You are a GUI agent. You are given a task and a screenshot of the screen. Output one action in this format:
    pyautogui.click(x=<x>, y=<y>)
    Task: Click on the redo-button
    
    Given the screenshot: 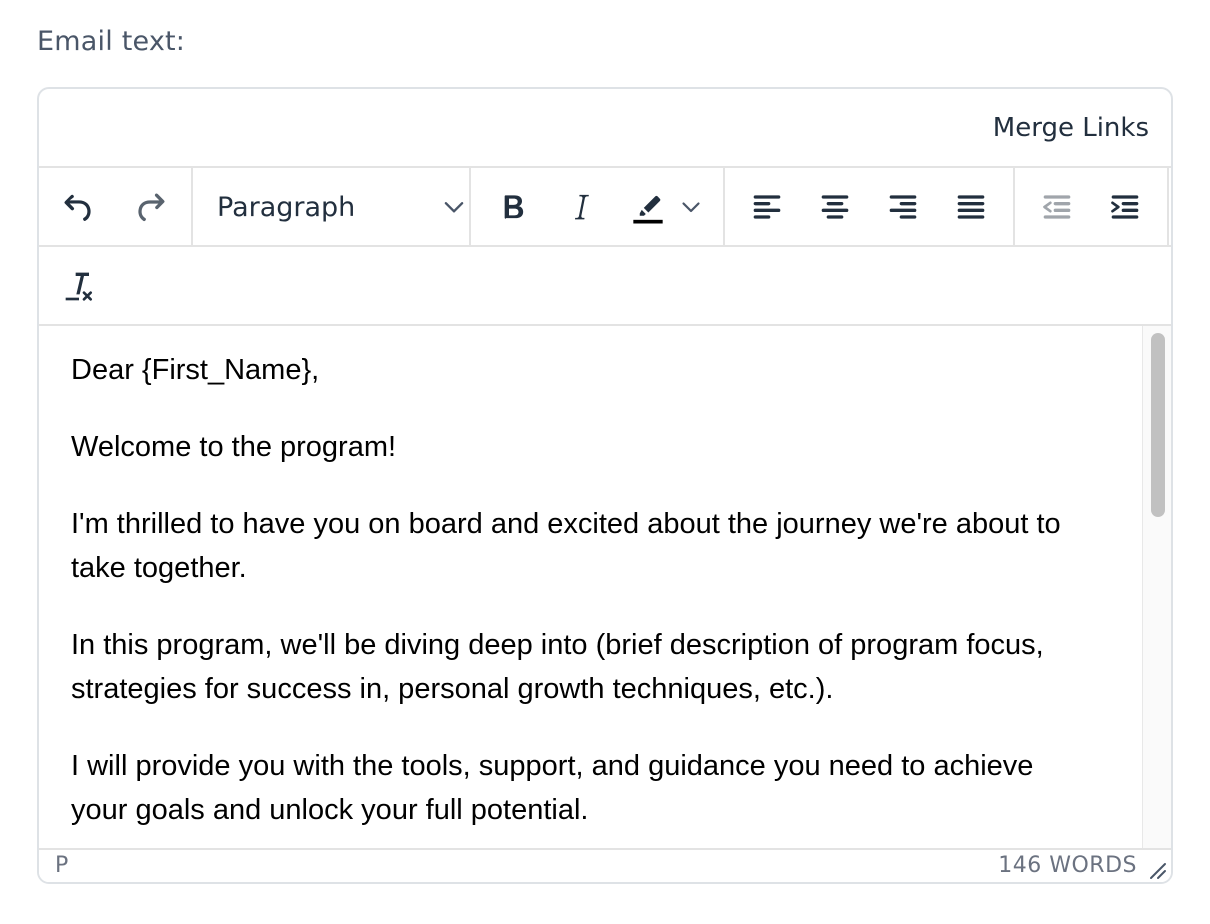 What is the action you would take?
    pyautogui.click(x=150, y=207)
    